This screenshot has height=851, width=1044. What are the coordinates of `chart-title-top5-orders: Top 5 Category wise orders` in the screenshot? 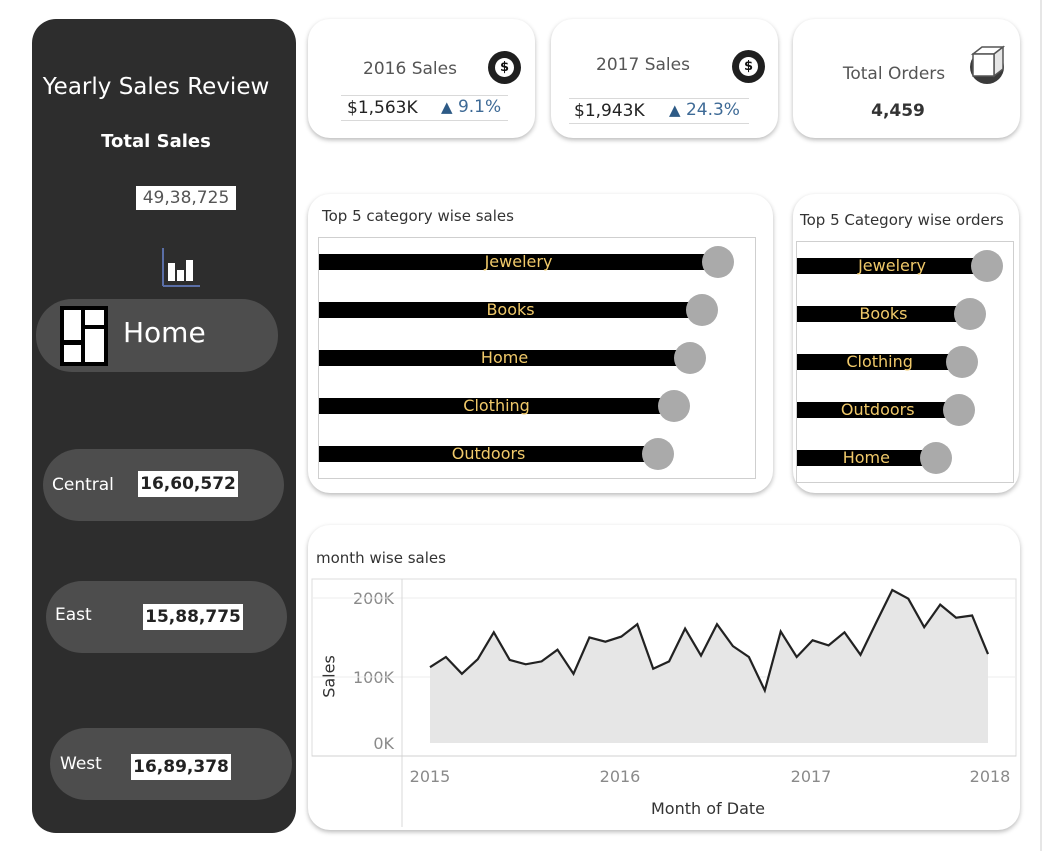 It's located at (902, 220).